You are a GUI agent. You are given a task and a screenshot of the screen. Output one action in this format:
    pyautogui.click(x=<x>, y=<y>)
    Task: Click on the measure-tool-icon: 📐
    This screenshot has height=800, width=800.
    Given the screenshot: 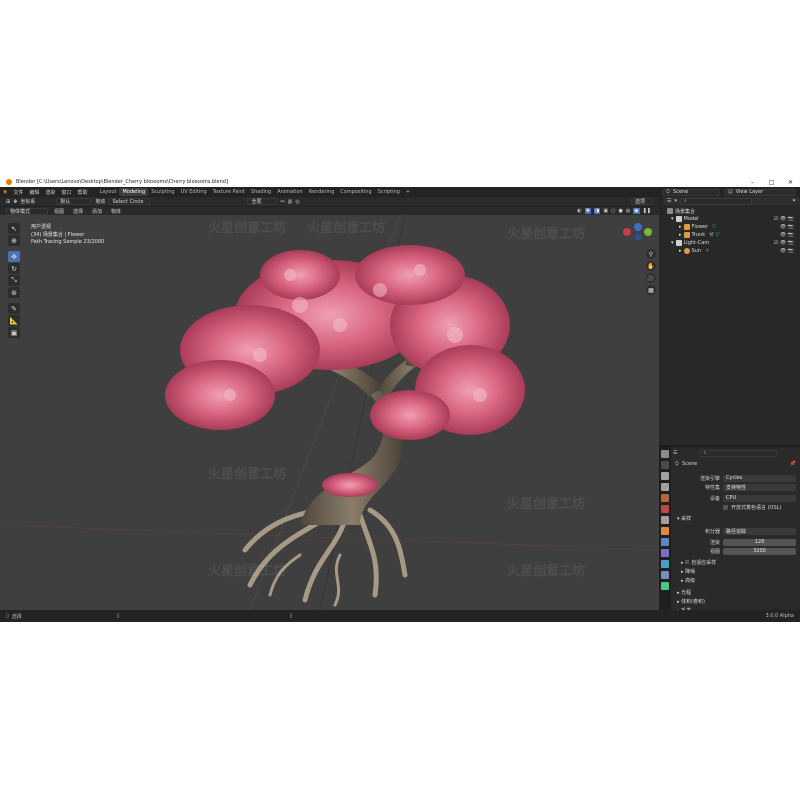 What is the action you would take?
    pyautogui.click(x=14, y=320)
    